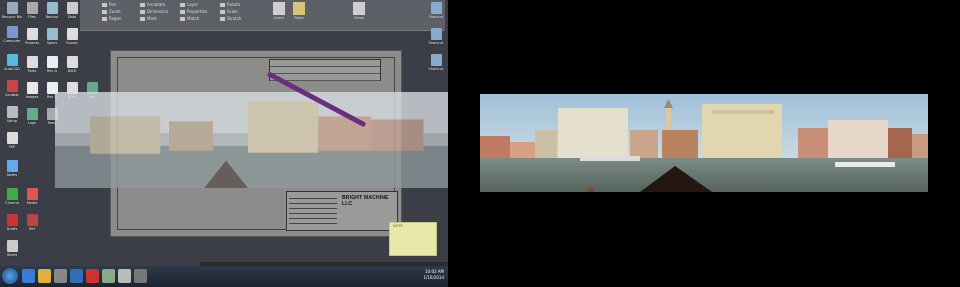 This screenshot has width=960, height=287. I want to click on revision-row, so click(325, 63).